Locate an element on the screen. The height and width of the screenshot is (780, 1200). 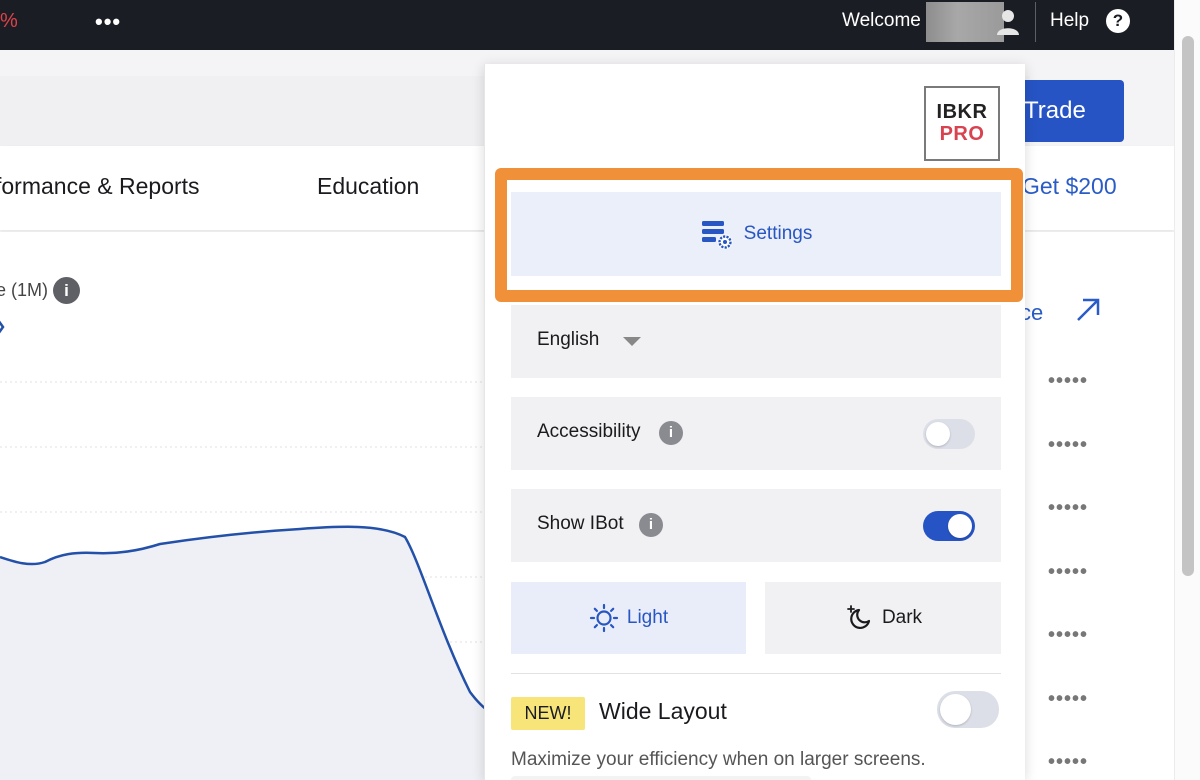
accessibility-label: Accessibility is located at coordinates (589, 431).